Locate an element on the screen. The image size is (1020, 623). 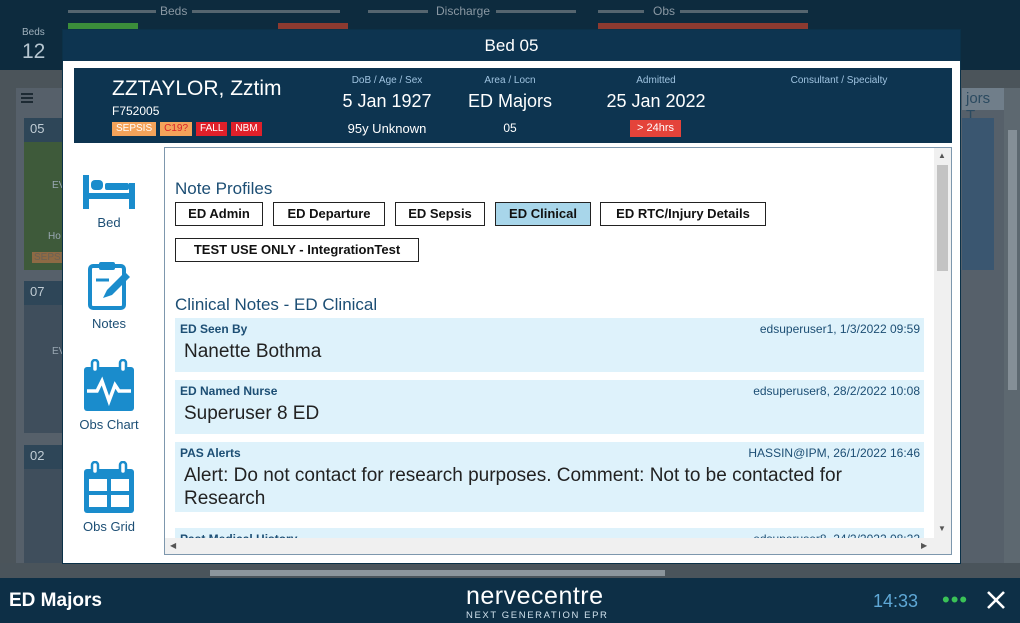
profile-button-test-integration: TEST USE ONLY - IntegrationTest is located at coordinates (297, 250).